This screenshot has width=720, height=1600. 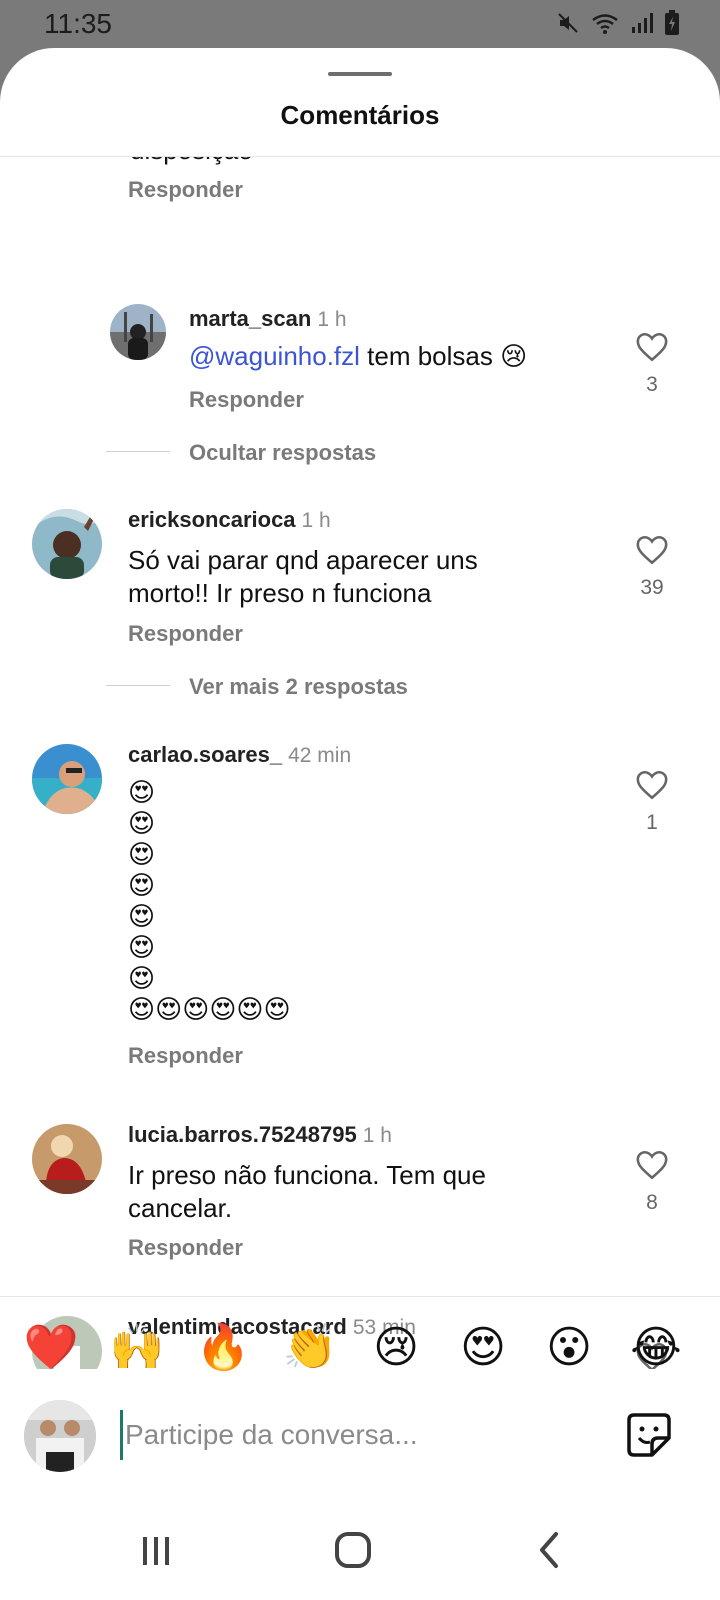 I want to click on comment-username: marta_scan 1 h, so click(x=268, y=319).